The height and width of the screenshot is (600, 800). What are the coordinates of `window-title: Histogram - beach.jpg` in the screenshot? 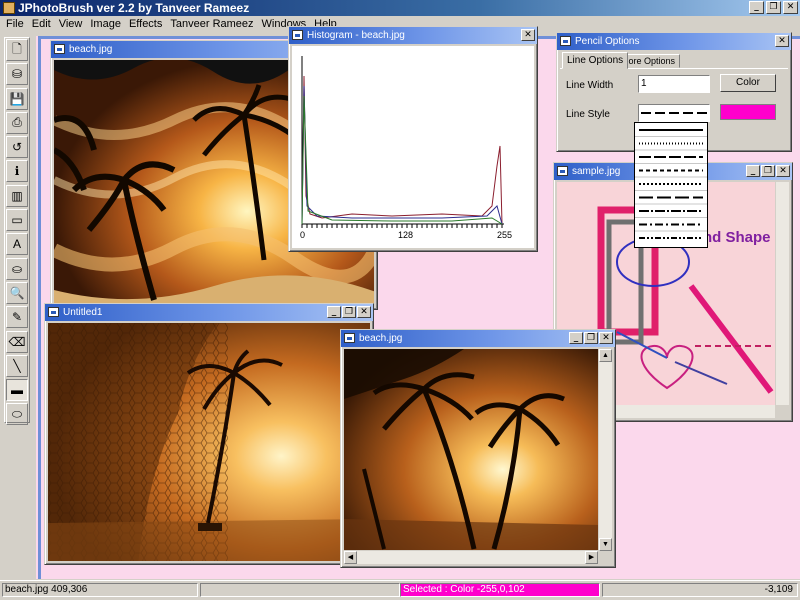 It's located at (356, 35).